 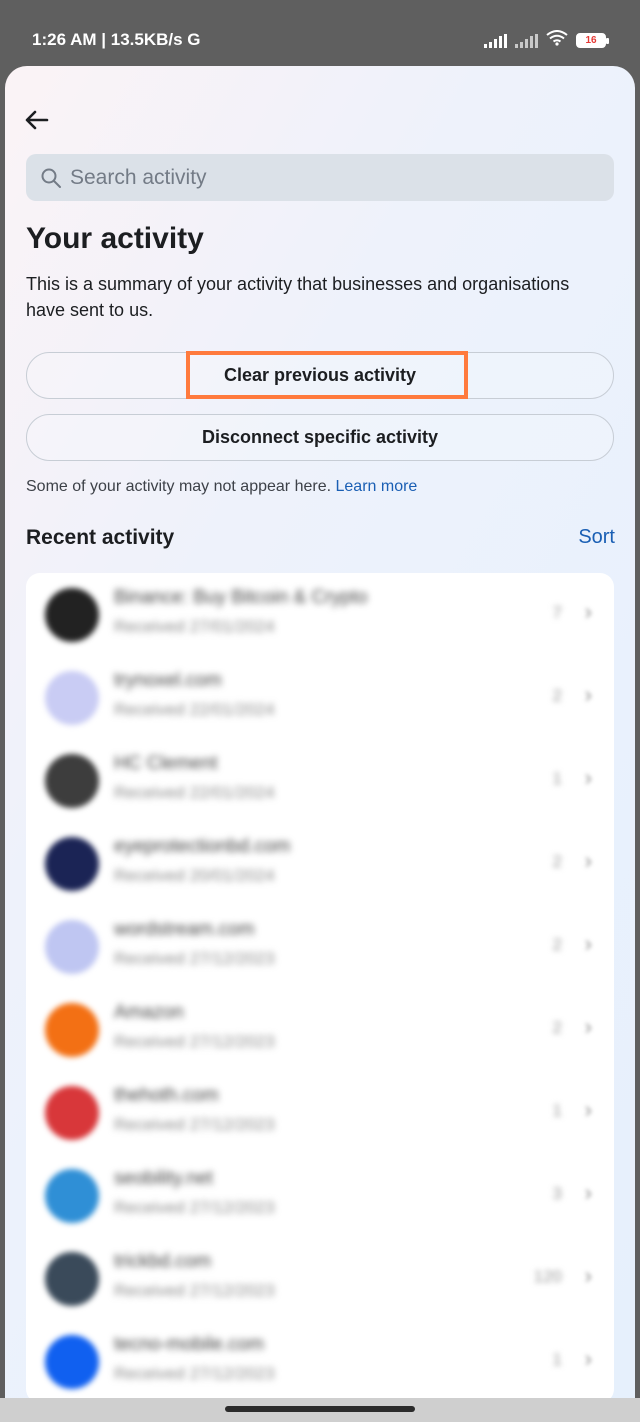 I want to click on item-received: Received 20/01/2024, so click(x=194, y=875).